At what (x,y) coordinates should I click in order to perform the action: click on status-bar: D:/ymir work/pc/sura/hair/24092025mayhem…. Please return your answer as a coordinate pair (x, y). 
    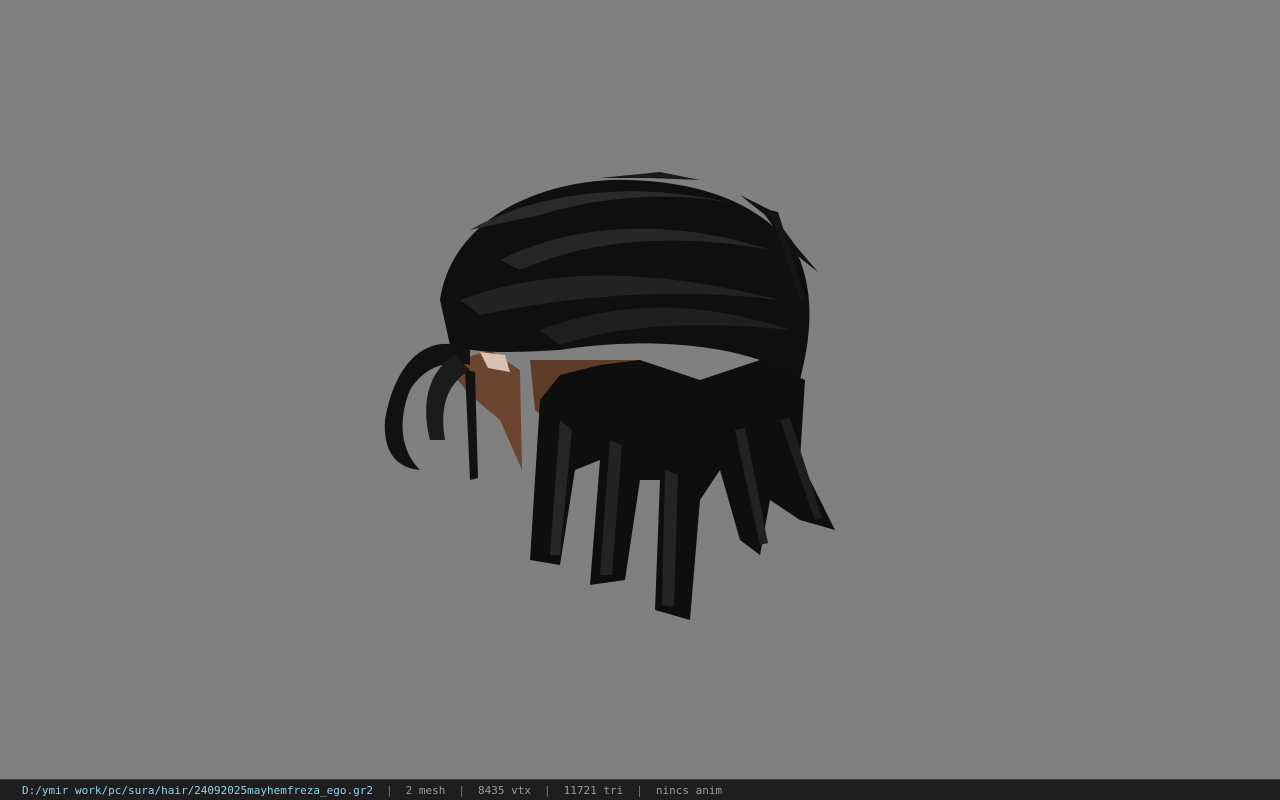
    Looking at the image, I should click on (640, 789).